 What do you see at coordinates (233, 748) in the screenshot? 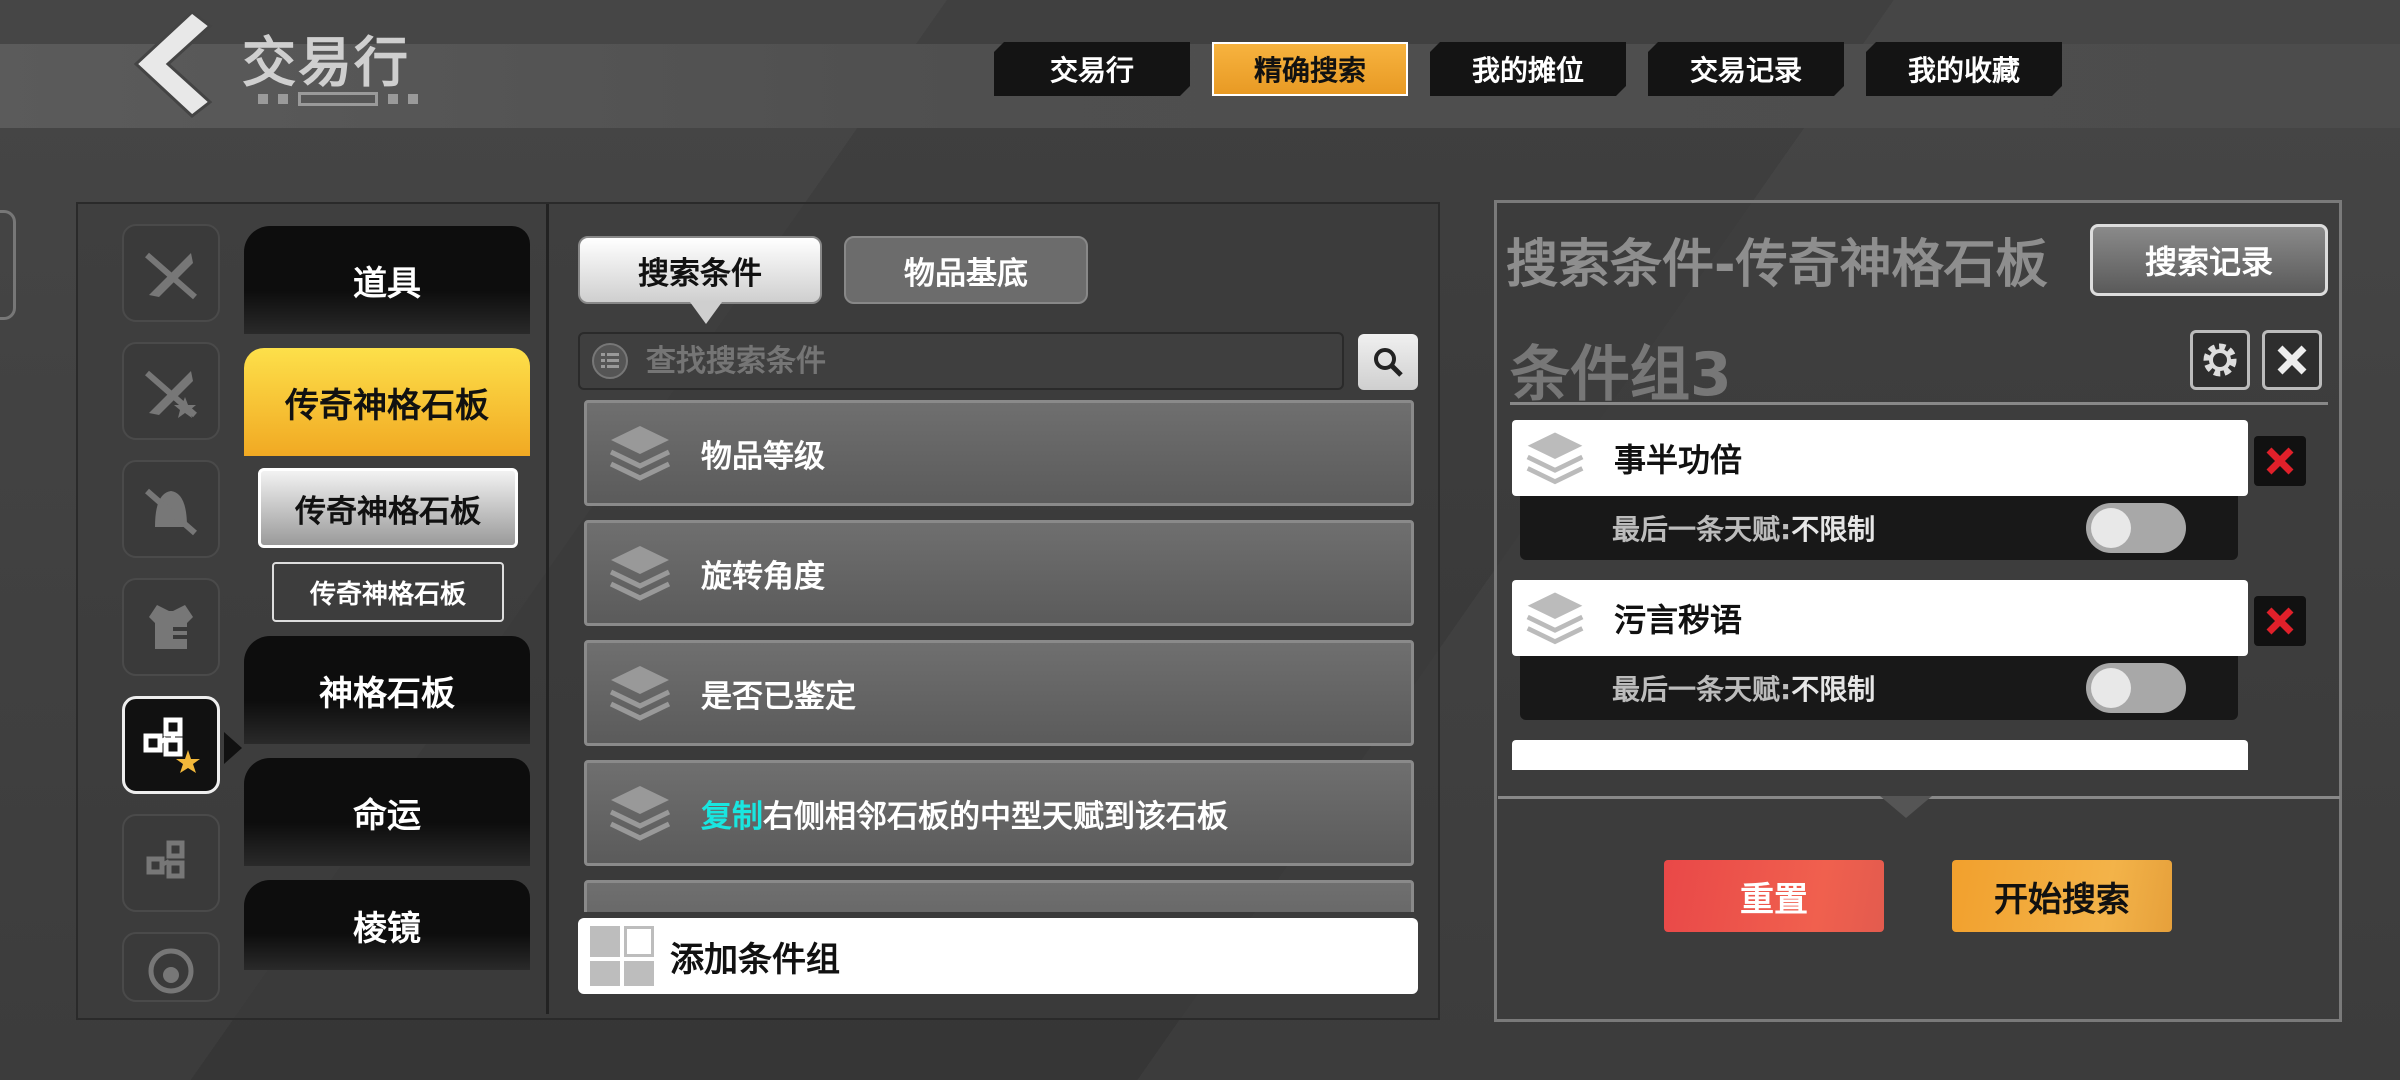
I see `active-category-pointer` at bounding box center [233, 748].